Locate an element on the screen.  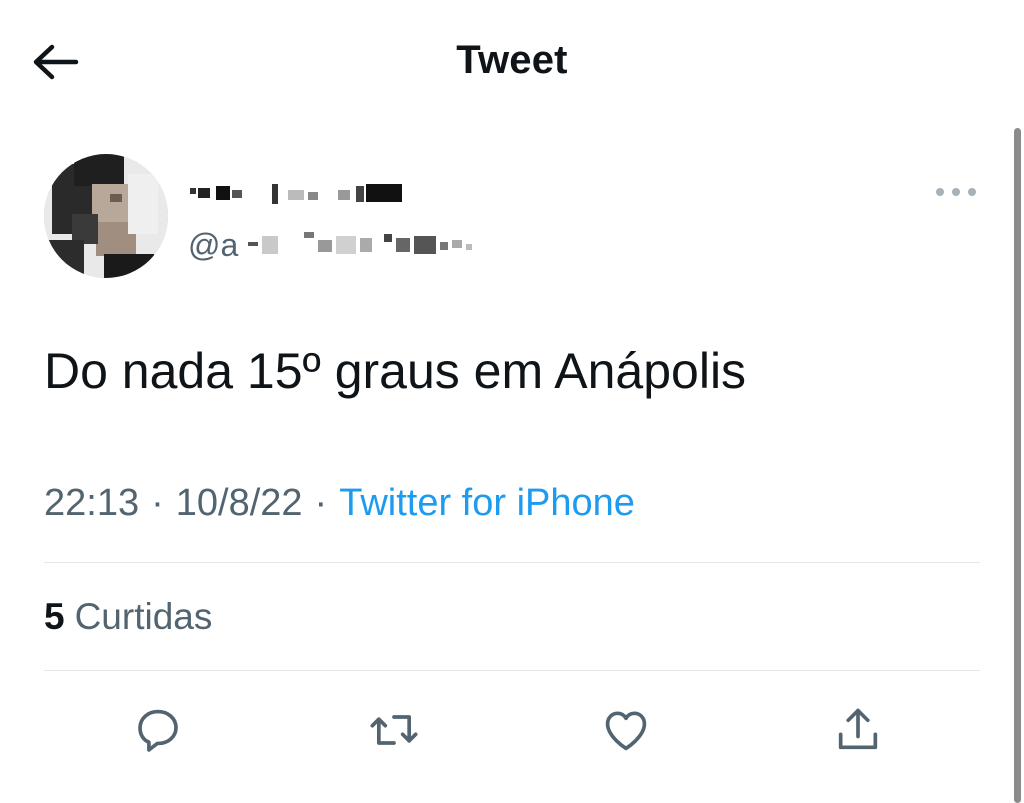
tweet-source-link: Twitter for iPhone is located at coordinates (487, 503).